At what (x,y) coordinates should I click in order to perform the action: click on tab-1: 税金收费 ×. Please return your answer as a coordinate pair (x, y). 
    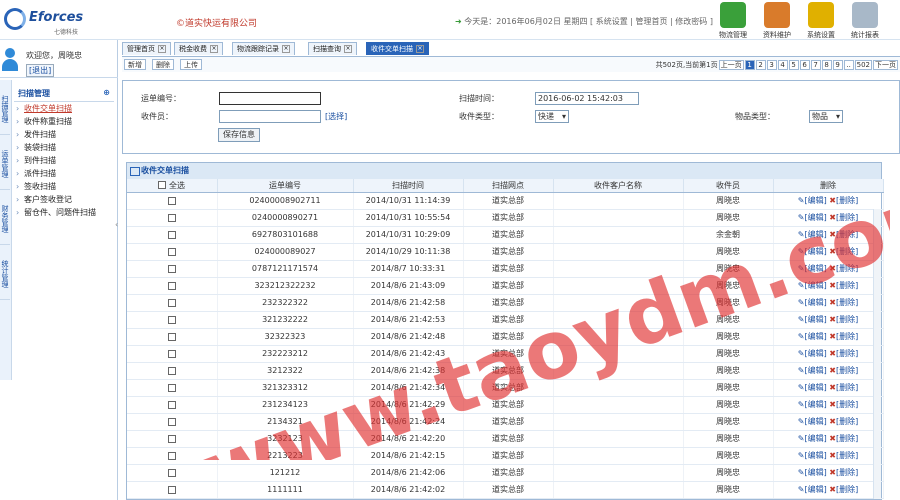
    Looking at the image, I should click on (198, 48).